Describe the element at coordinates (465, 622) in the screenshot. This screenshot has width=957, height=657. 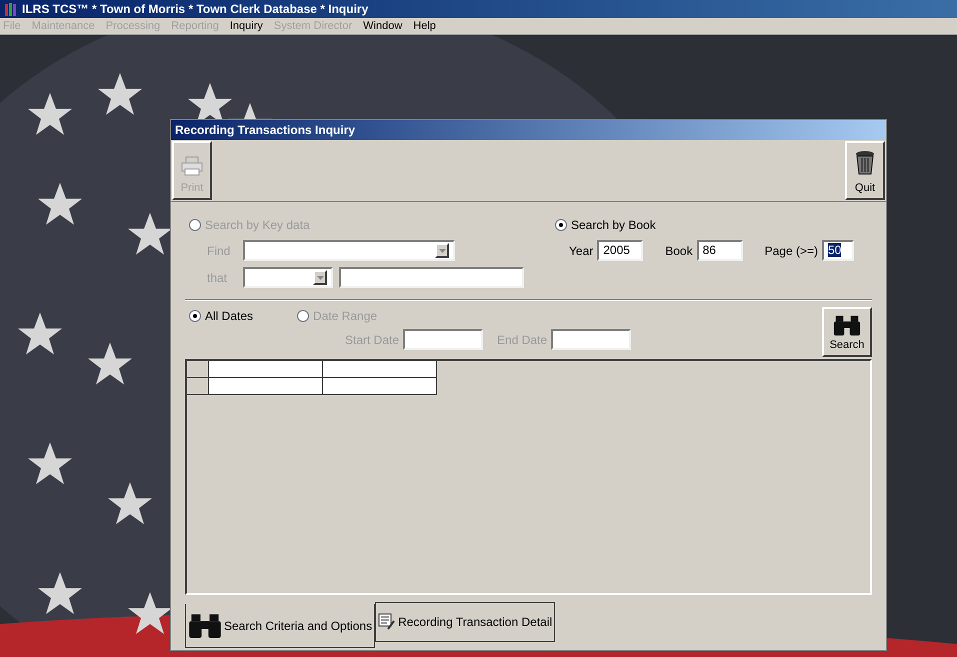
I see `tab: Recording Transaction Detail` at that location.